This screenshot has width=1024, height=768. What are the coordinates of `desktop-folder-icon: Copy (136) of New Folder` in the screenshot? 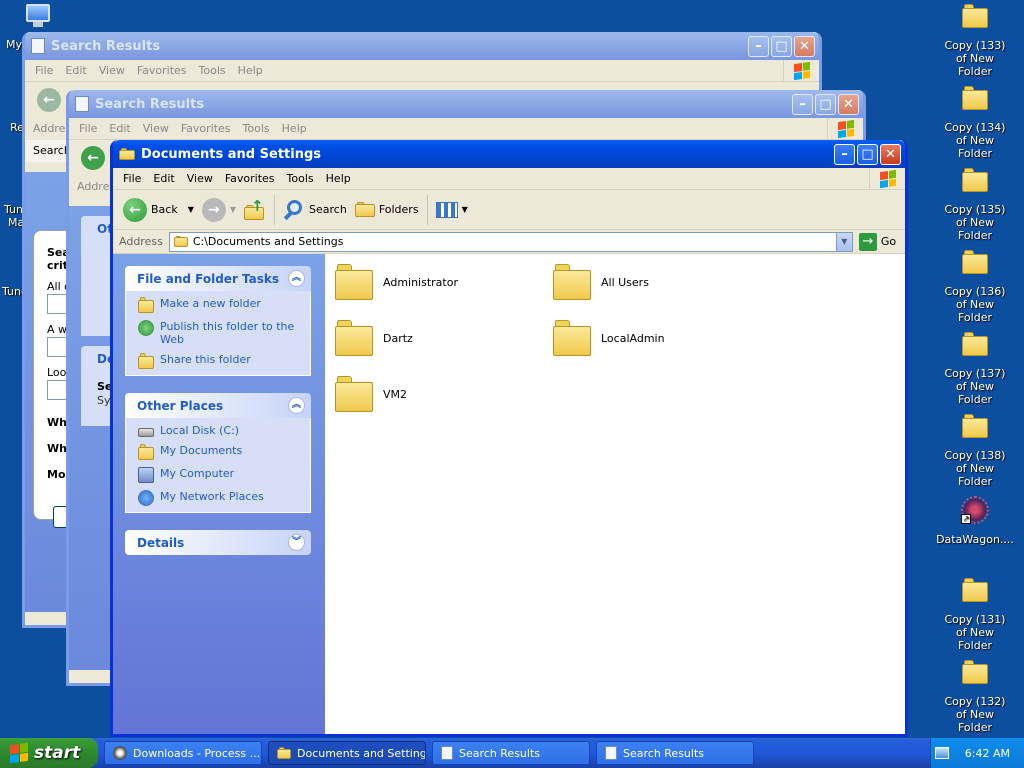 It's located at (975, 287).